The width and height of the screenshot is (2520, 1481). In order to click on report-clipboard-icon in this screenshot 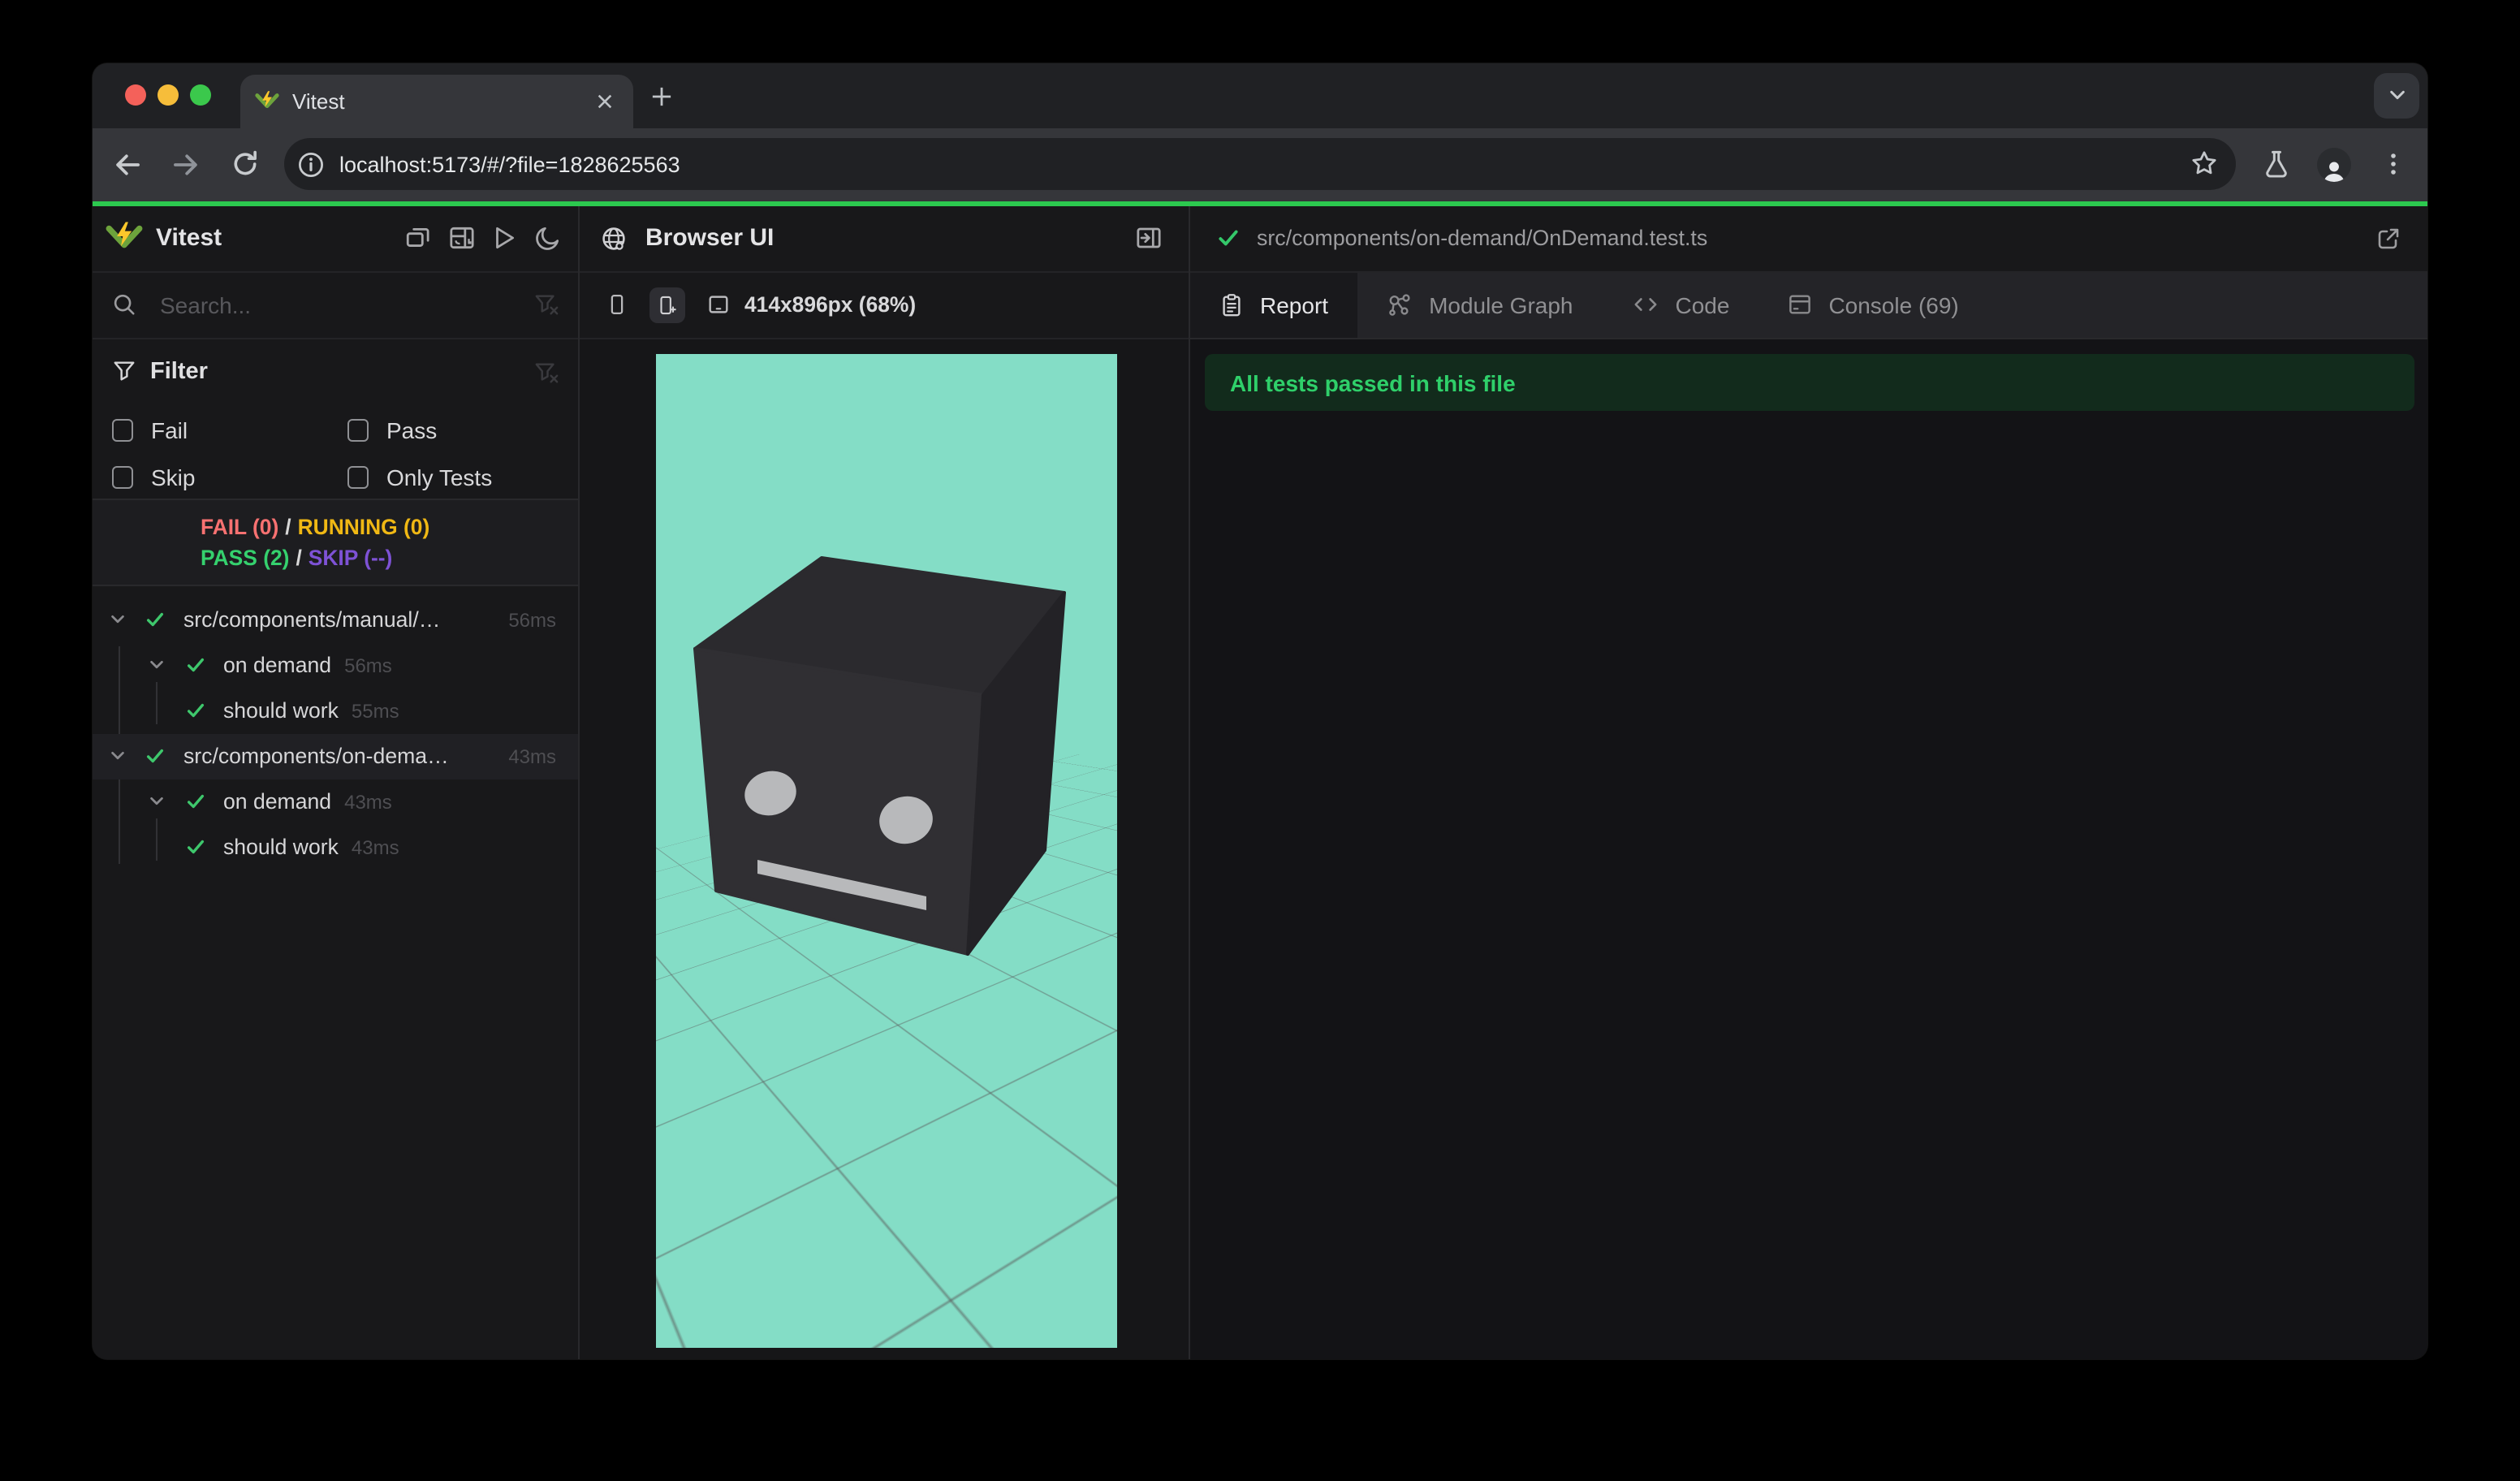, I will do `click(1232, 305)`.